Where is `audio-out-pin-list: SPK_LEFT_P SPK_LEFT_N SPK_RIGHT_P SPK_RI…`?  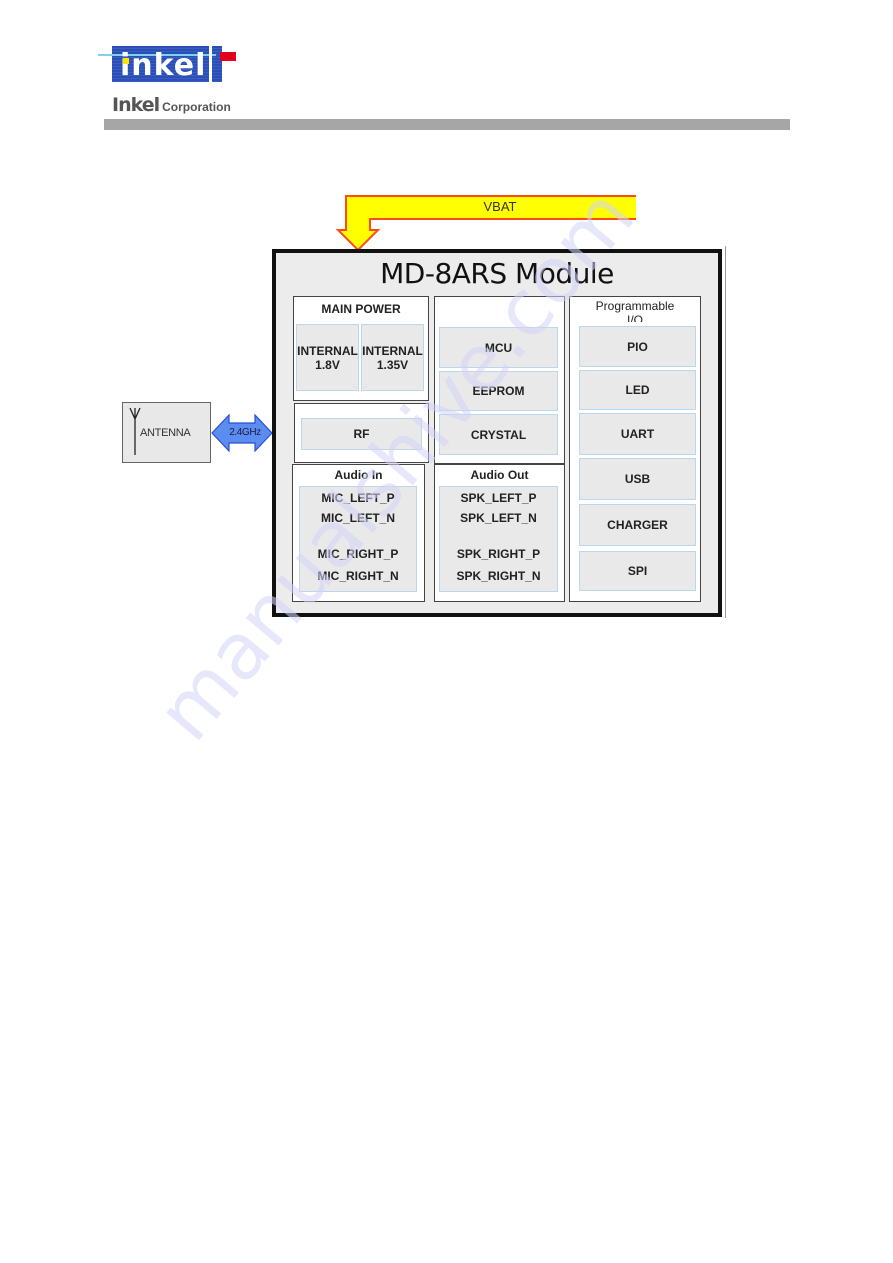
audio-out-pin-list: SPK_LEFT_P SPK_LEFT_N SPK_RIGHT_P SPK_RI… is located at coordinates (498, 539).